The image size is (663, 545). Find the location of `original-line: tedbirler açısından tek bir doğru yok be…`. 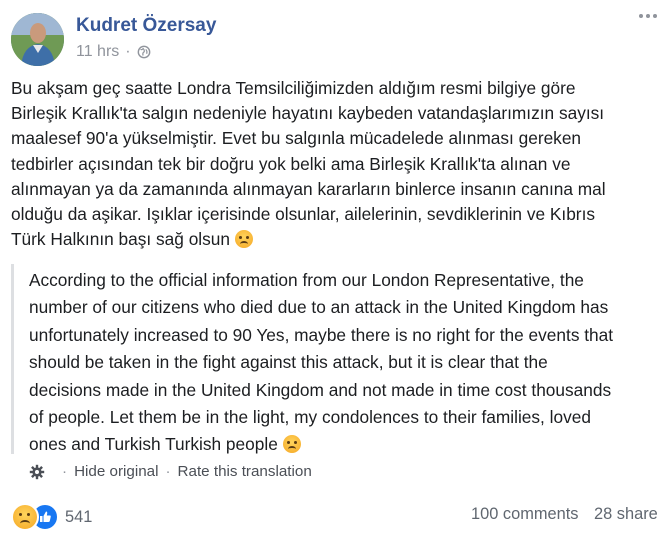

original-line: tedbirler açısından tek bir doğru yok be… is located at coordinates (291, 163).